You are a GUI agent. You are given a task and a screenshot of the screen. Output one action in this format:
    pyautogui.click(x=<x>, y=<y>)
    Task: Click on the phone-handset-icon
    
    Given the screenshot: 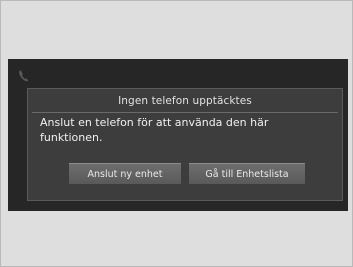 What is the action you would take?
    pyautogui.click(x=24, y=75)
    